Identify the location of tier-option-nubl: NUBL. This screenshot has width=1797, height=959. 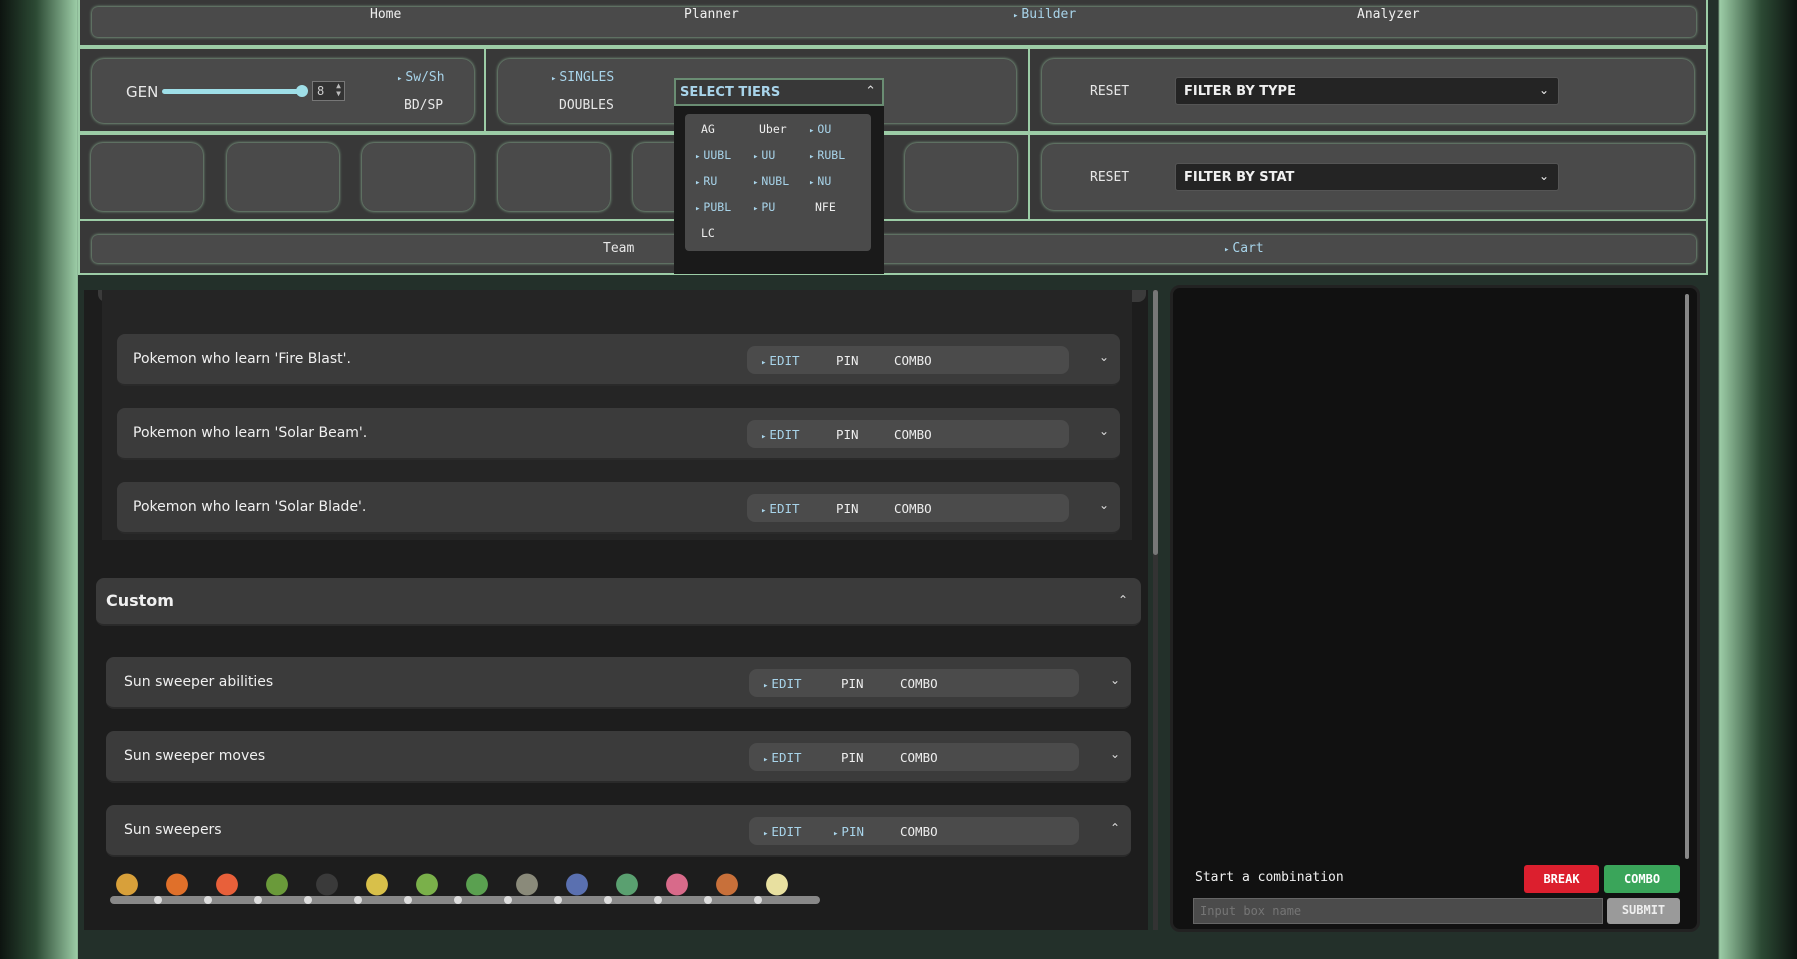
(771, 181).